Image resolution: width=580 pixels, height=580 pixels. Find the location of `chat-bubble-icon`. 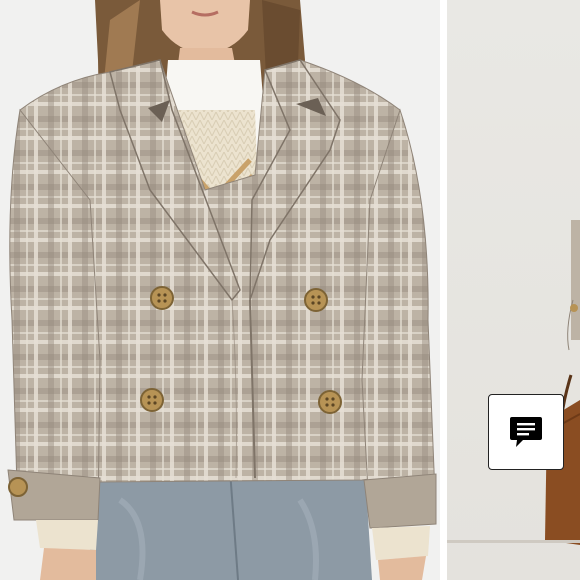

chat-bubble-icon is located at coordinates (526, 432).